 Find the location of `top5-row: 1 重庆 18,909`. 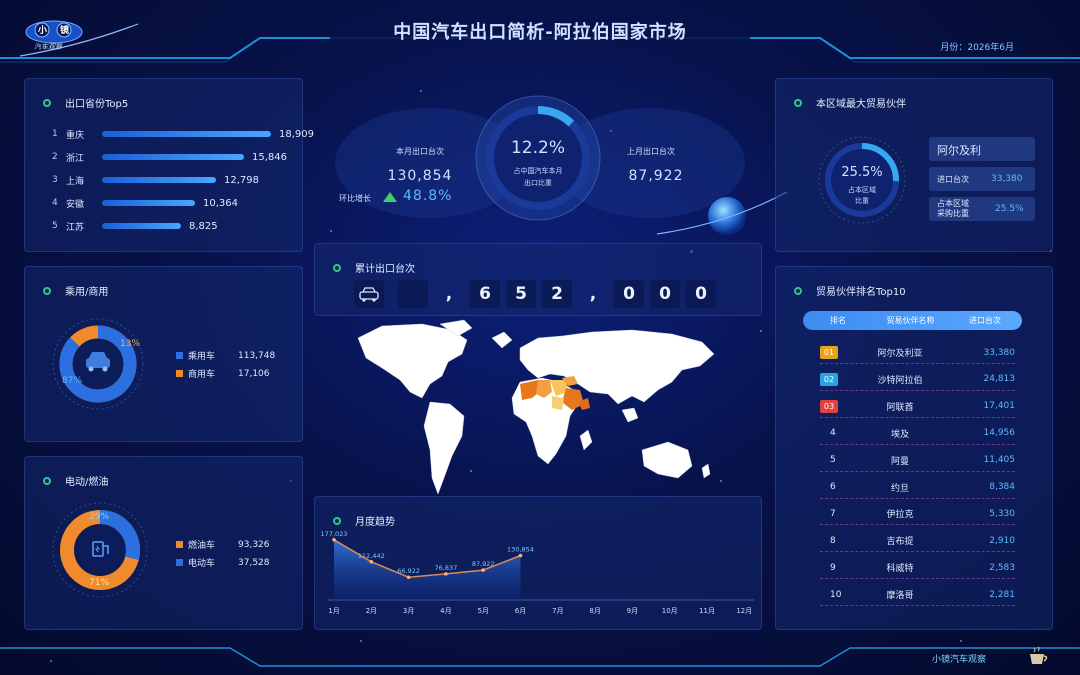

top5-row: 1 重庆 18,909 is located at coordinates (183, 134).